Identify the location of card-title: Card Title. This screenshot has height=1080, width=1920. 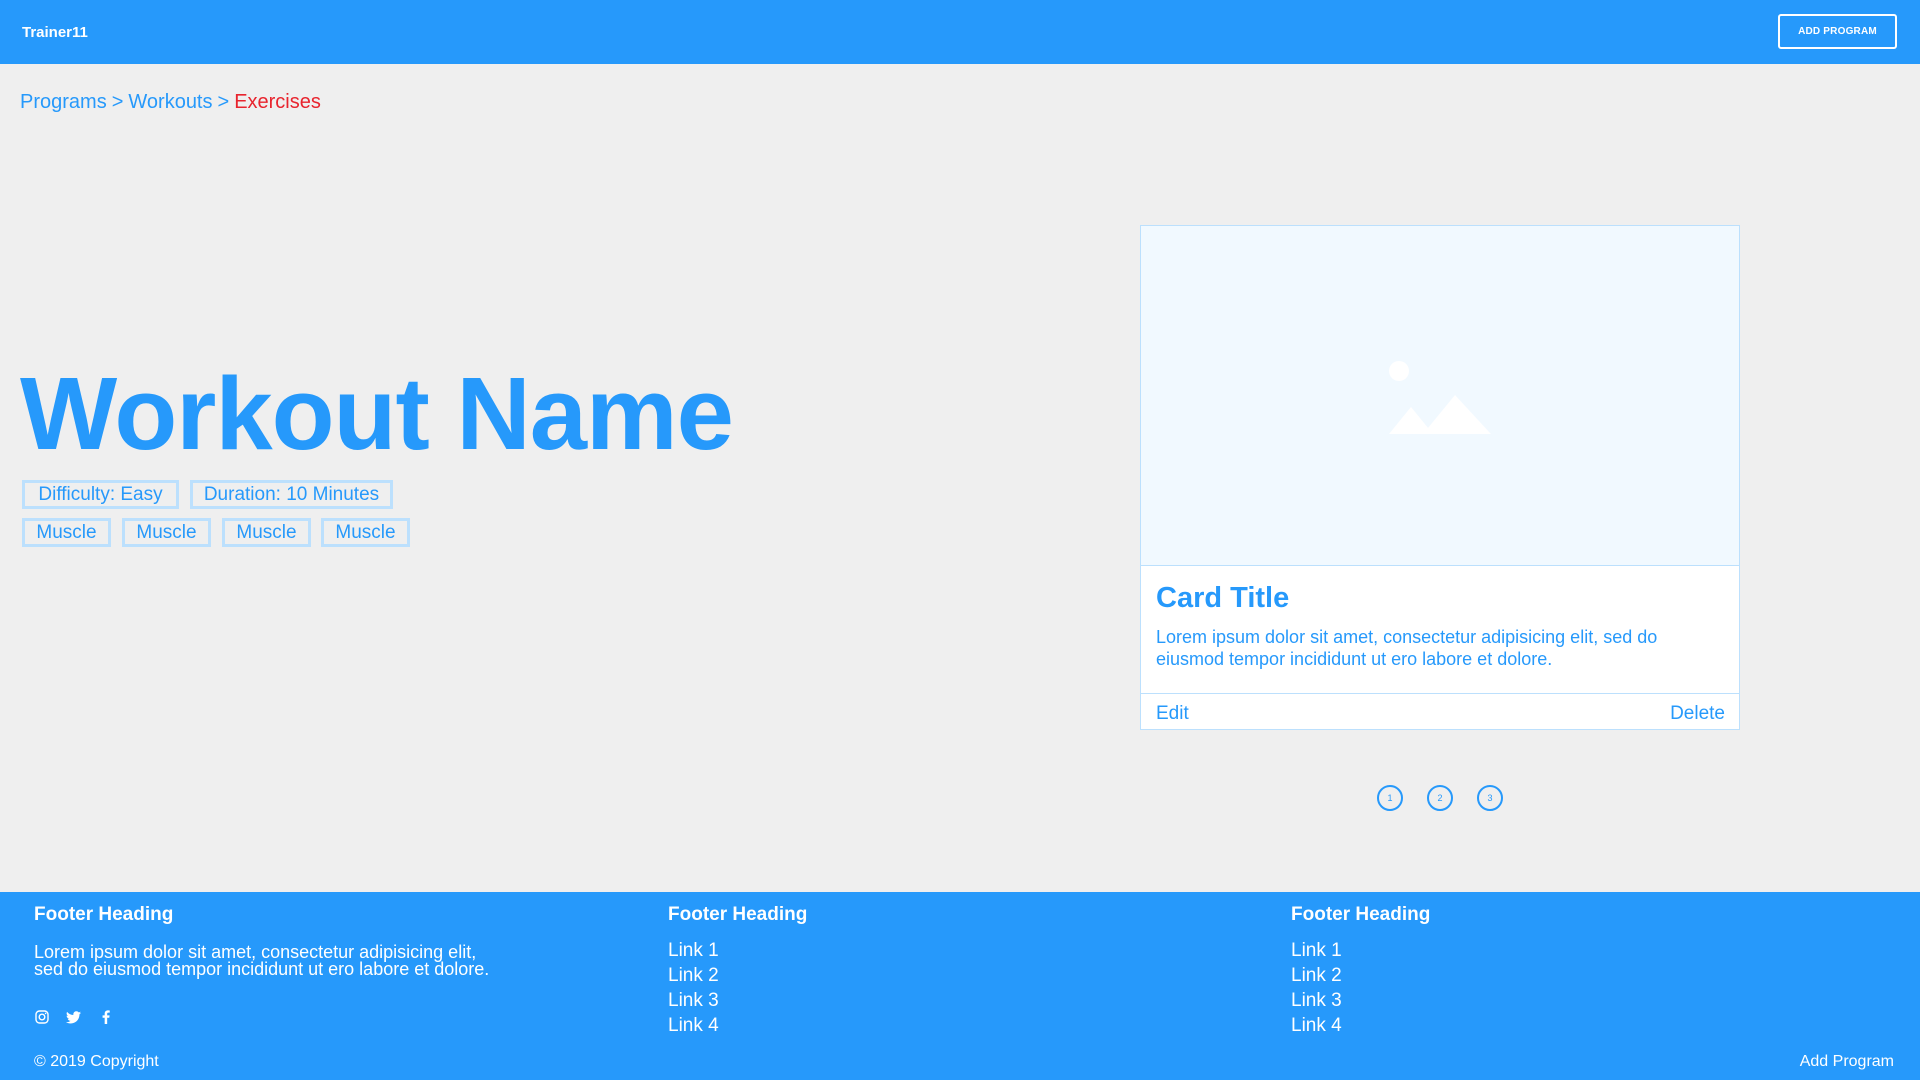
(1223, 598).